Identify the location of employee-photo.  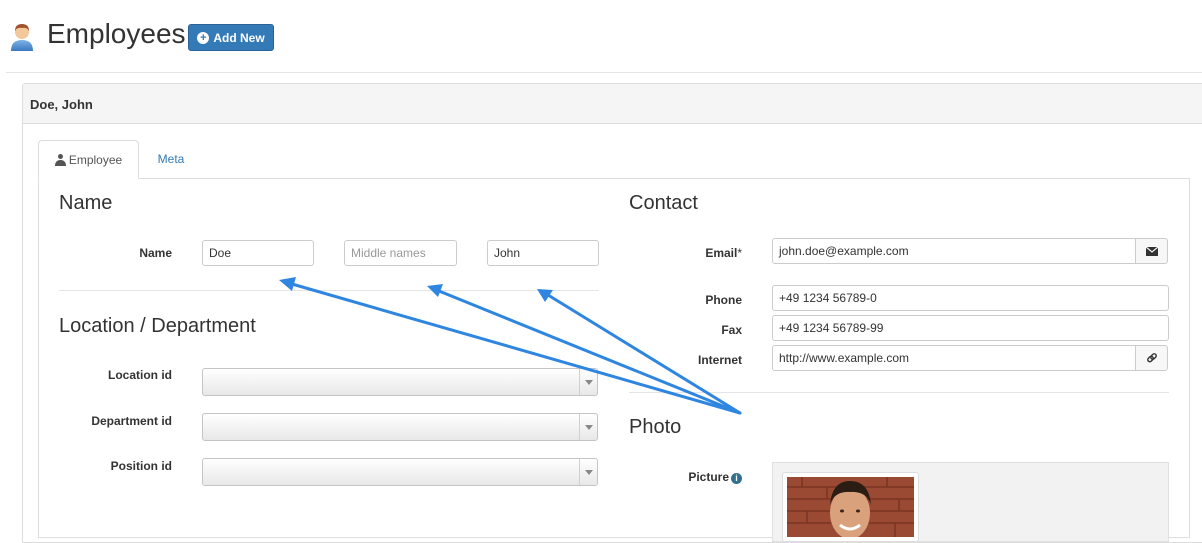
(850, 507).